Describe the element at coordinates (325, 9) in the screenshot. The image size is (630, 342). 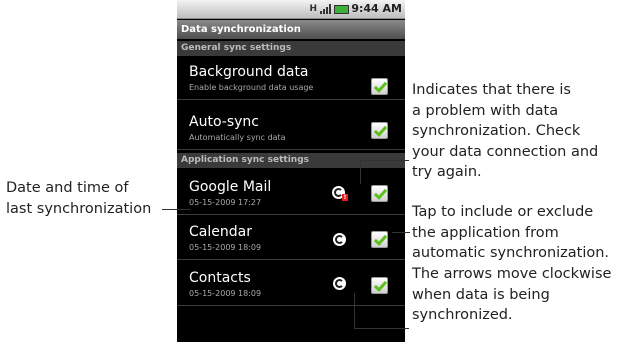
I see `signal-icon` at that location.